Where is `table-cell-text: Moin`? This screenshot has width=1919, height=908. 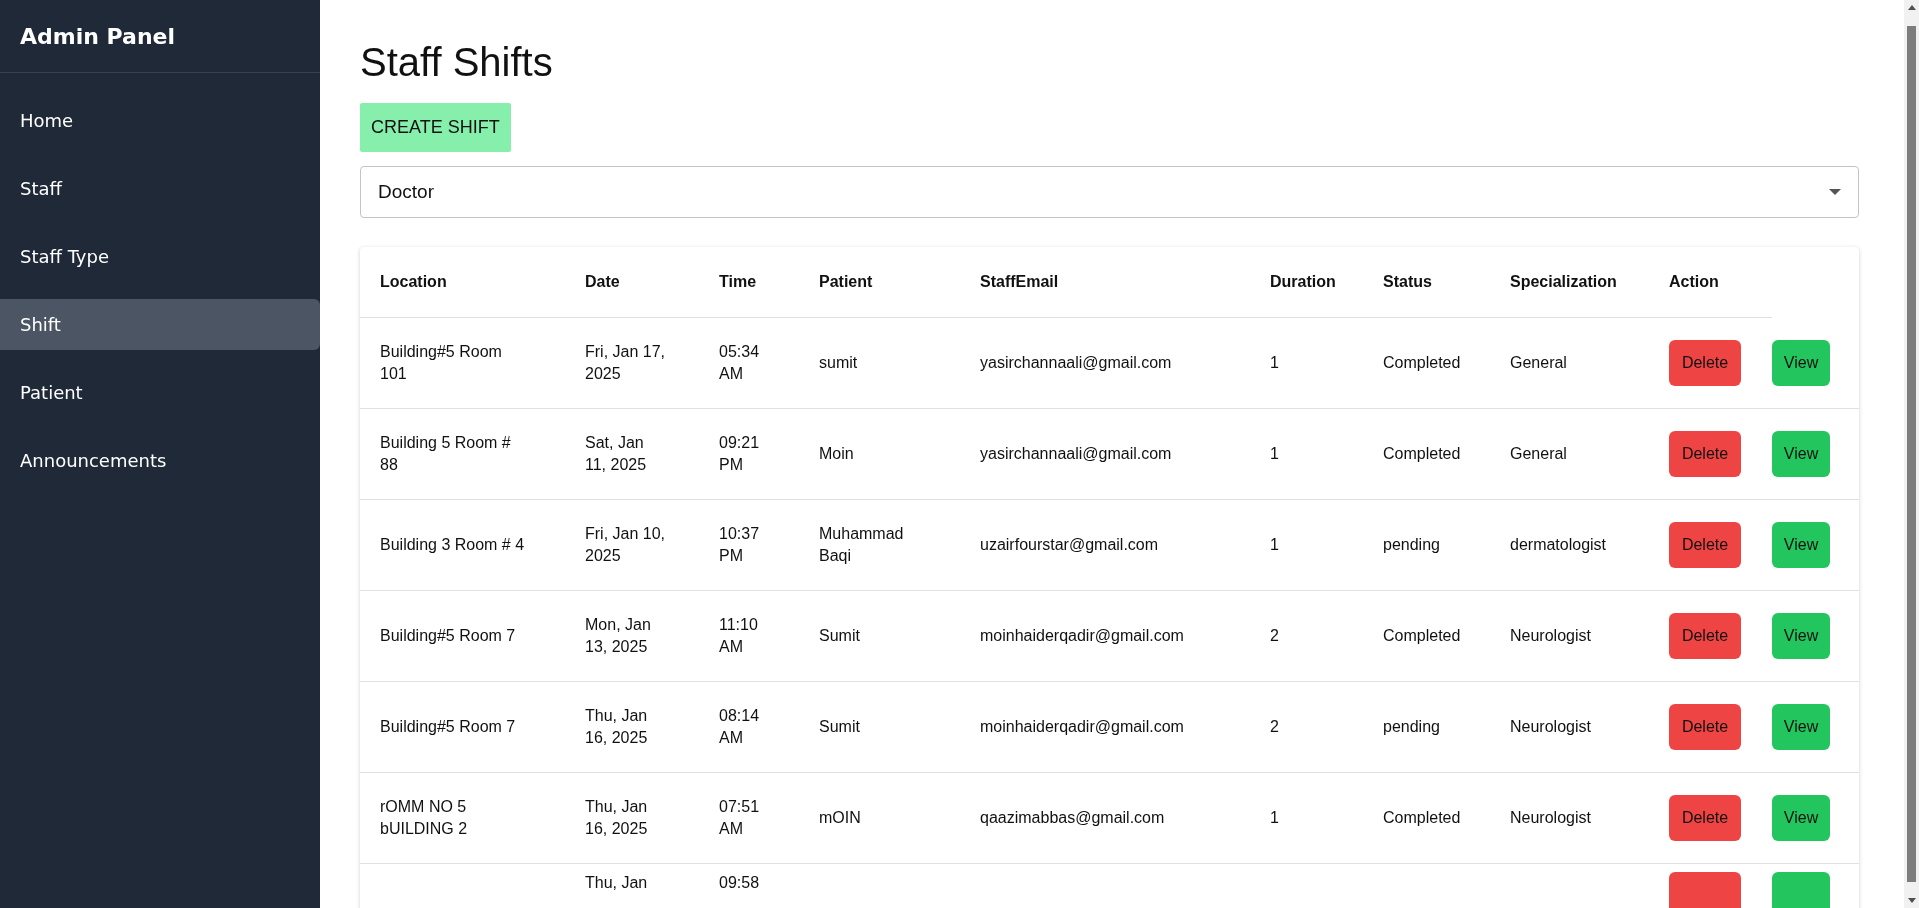 table-cell-text: Moin is located at coordinates (836, 453).